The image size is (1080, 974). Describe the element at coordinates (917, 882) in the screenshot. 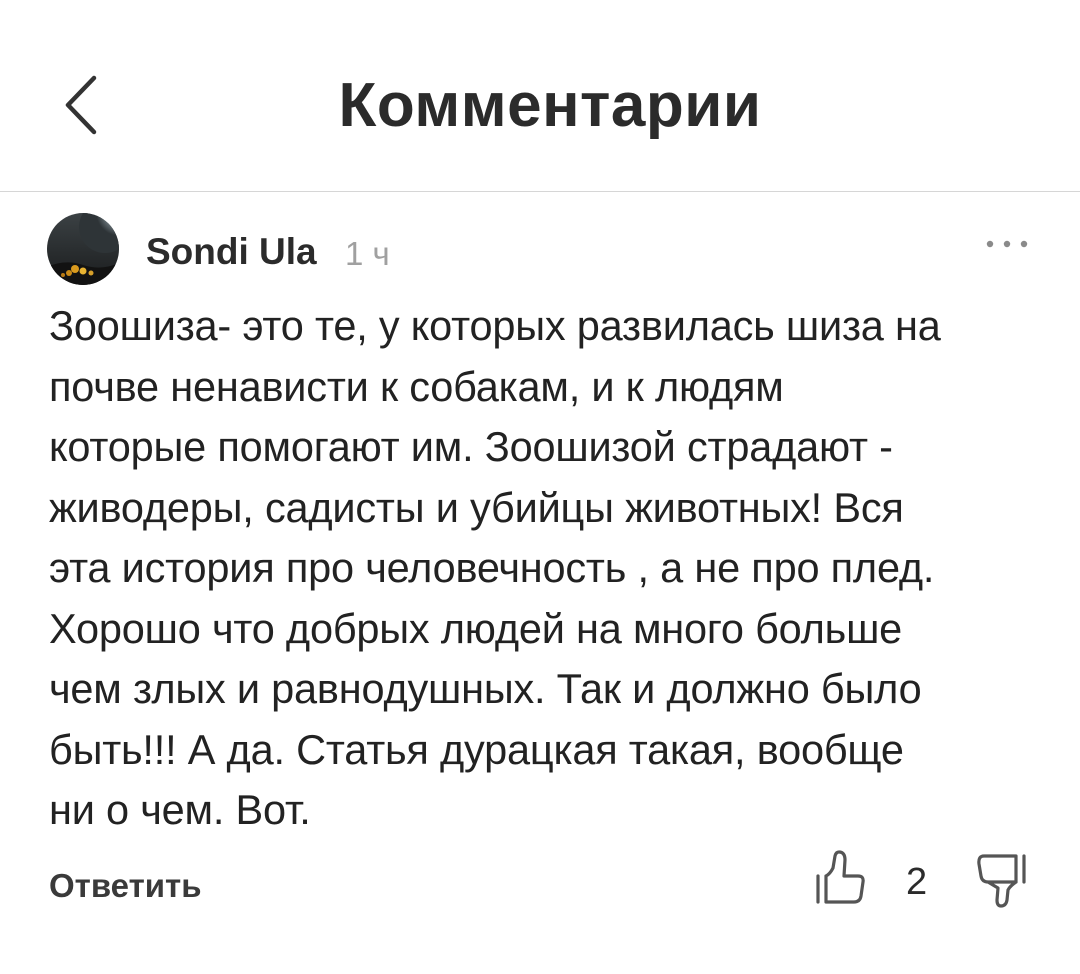

I see `like-count: 2` at that location.